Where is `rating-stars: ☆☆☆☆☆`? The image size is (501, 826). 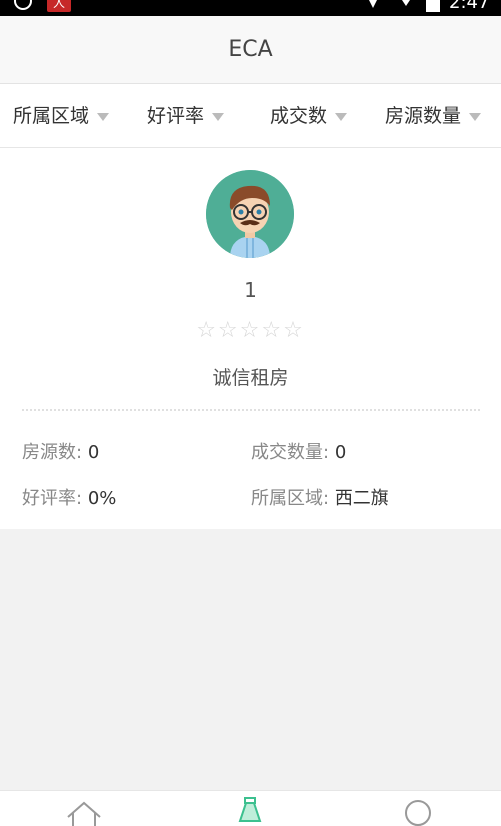 rating-stars: ☆☆☆☆☆ is located at coordinates (250, 330).